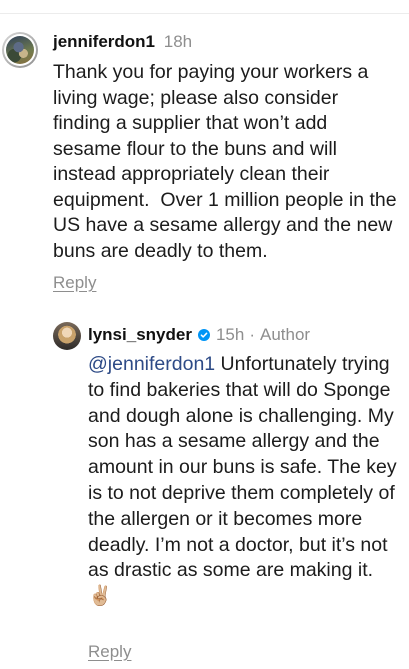 Image resolution: width=409 pixels, height=669 pixels. I want to click on reply-username: lynsi_snyder, so click(140, 335).